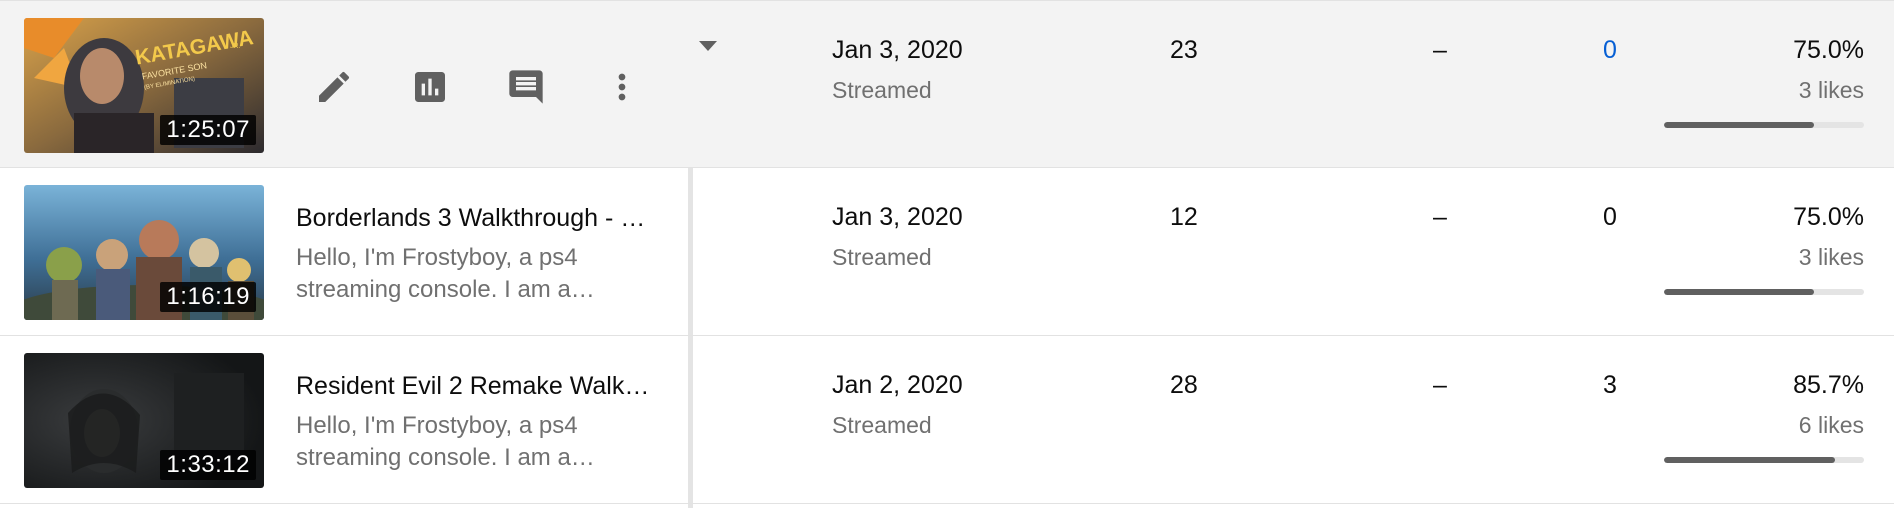 The height and width of the screenshot is (508, 1894). Describe the element at coordinates (1184, 385) in the screenshot. I see `video-views: 28` at that location.